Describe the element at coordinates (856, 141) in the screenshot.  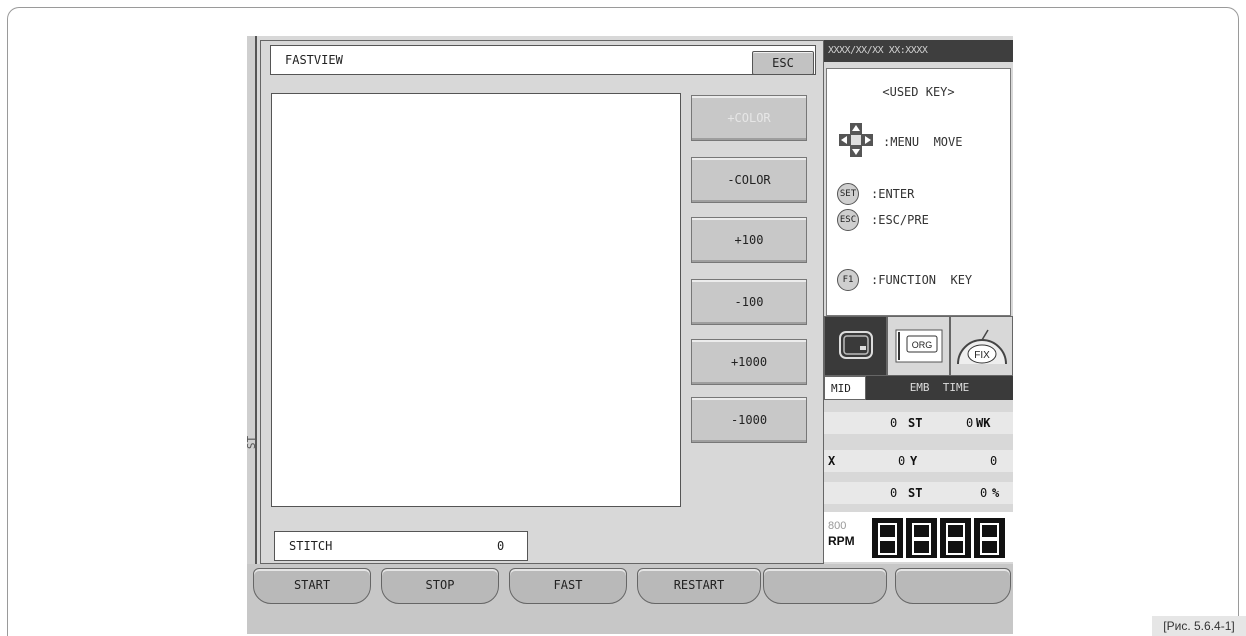
I see `dpad-icon` at that location.